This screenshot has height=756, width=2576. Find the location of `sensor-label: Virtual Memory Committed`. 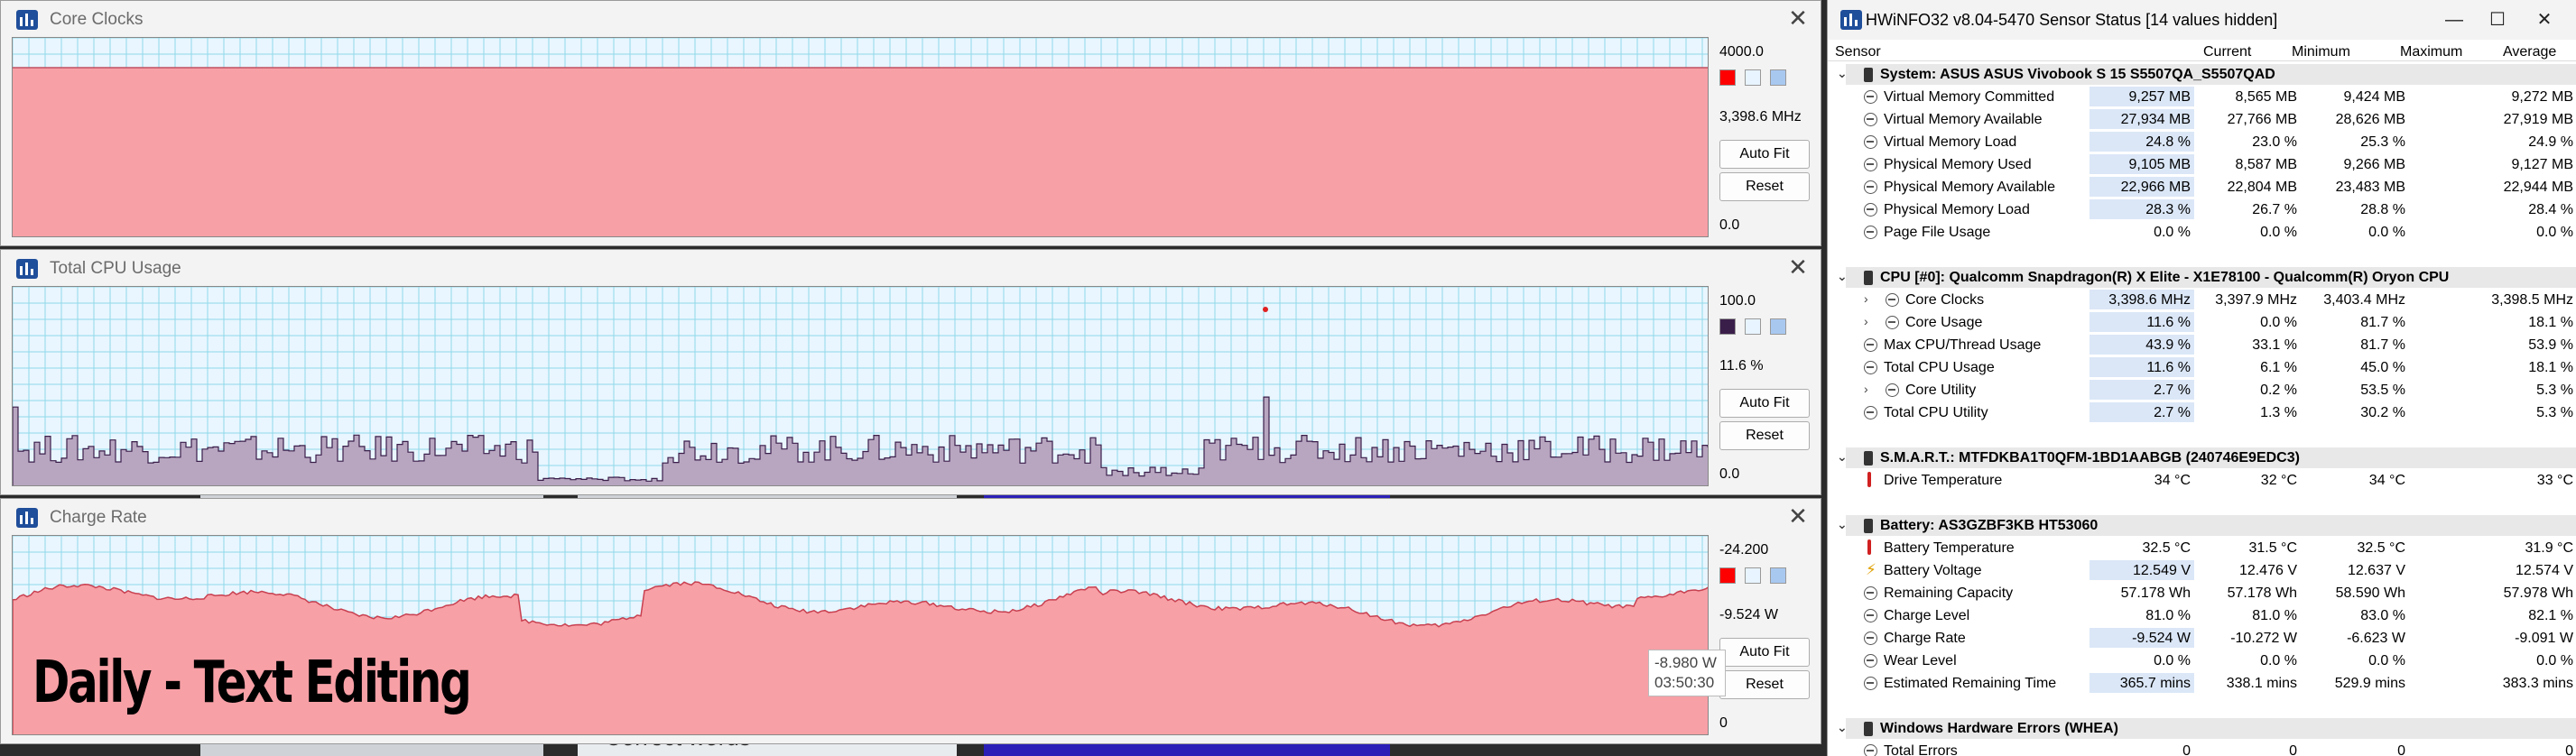

sensor-label: Virtual Memory Committed is located at coordinates (1969, 97).